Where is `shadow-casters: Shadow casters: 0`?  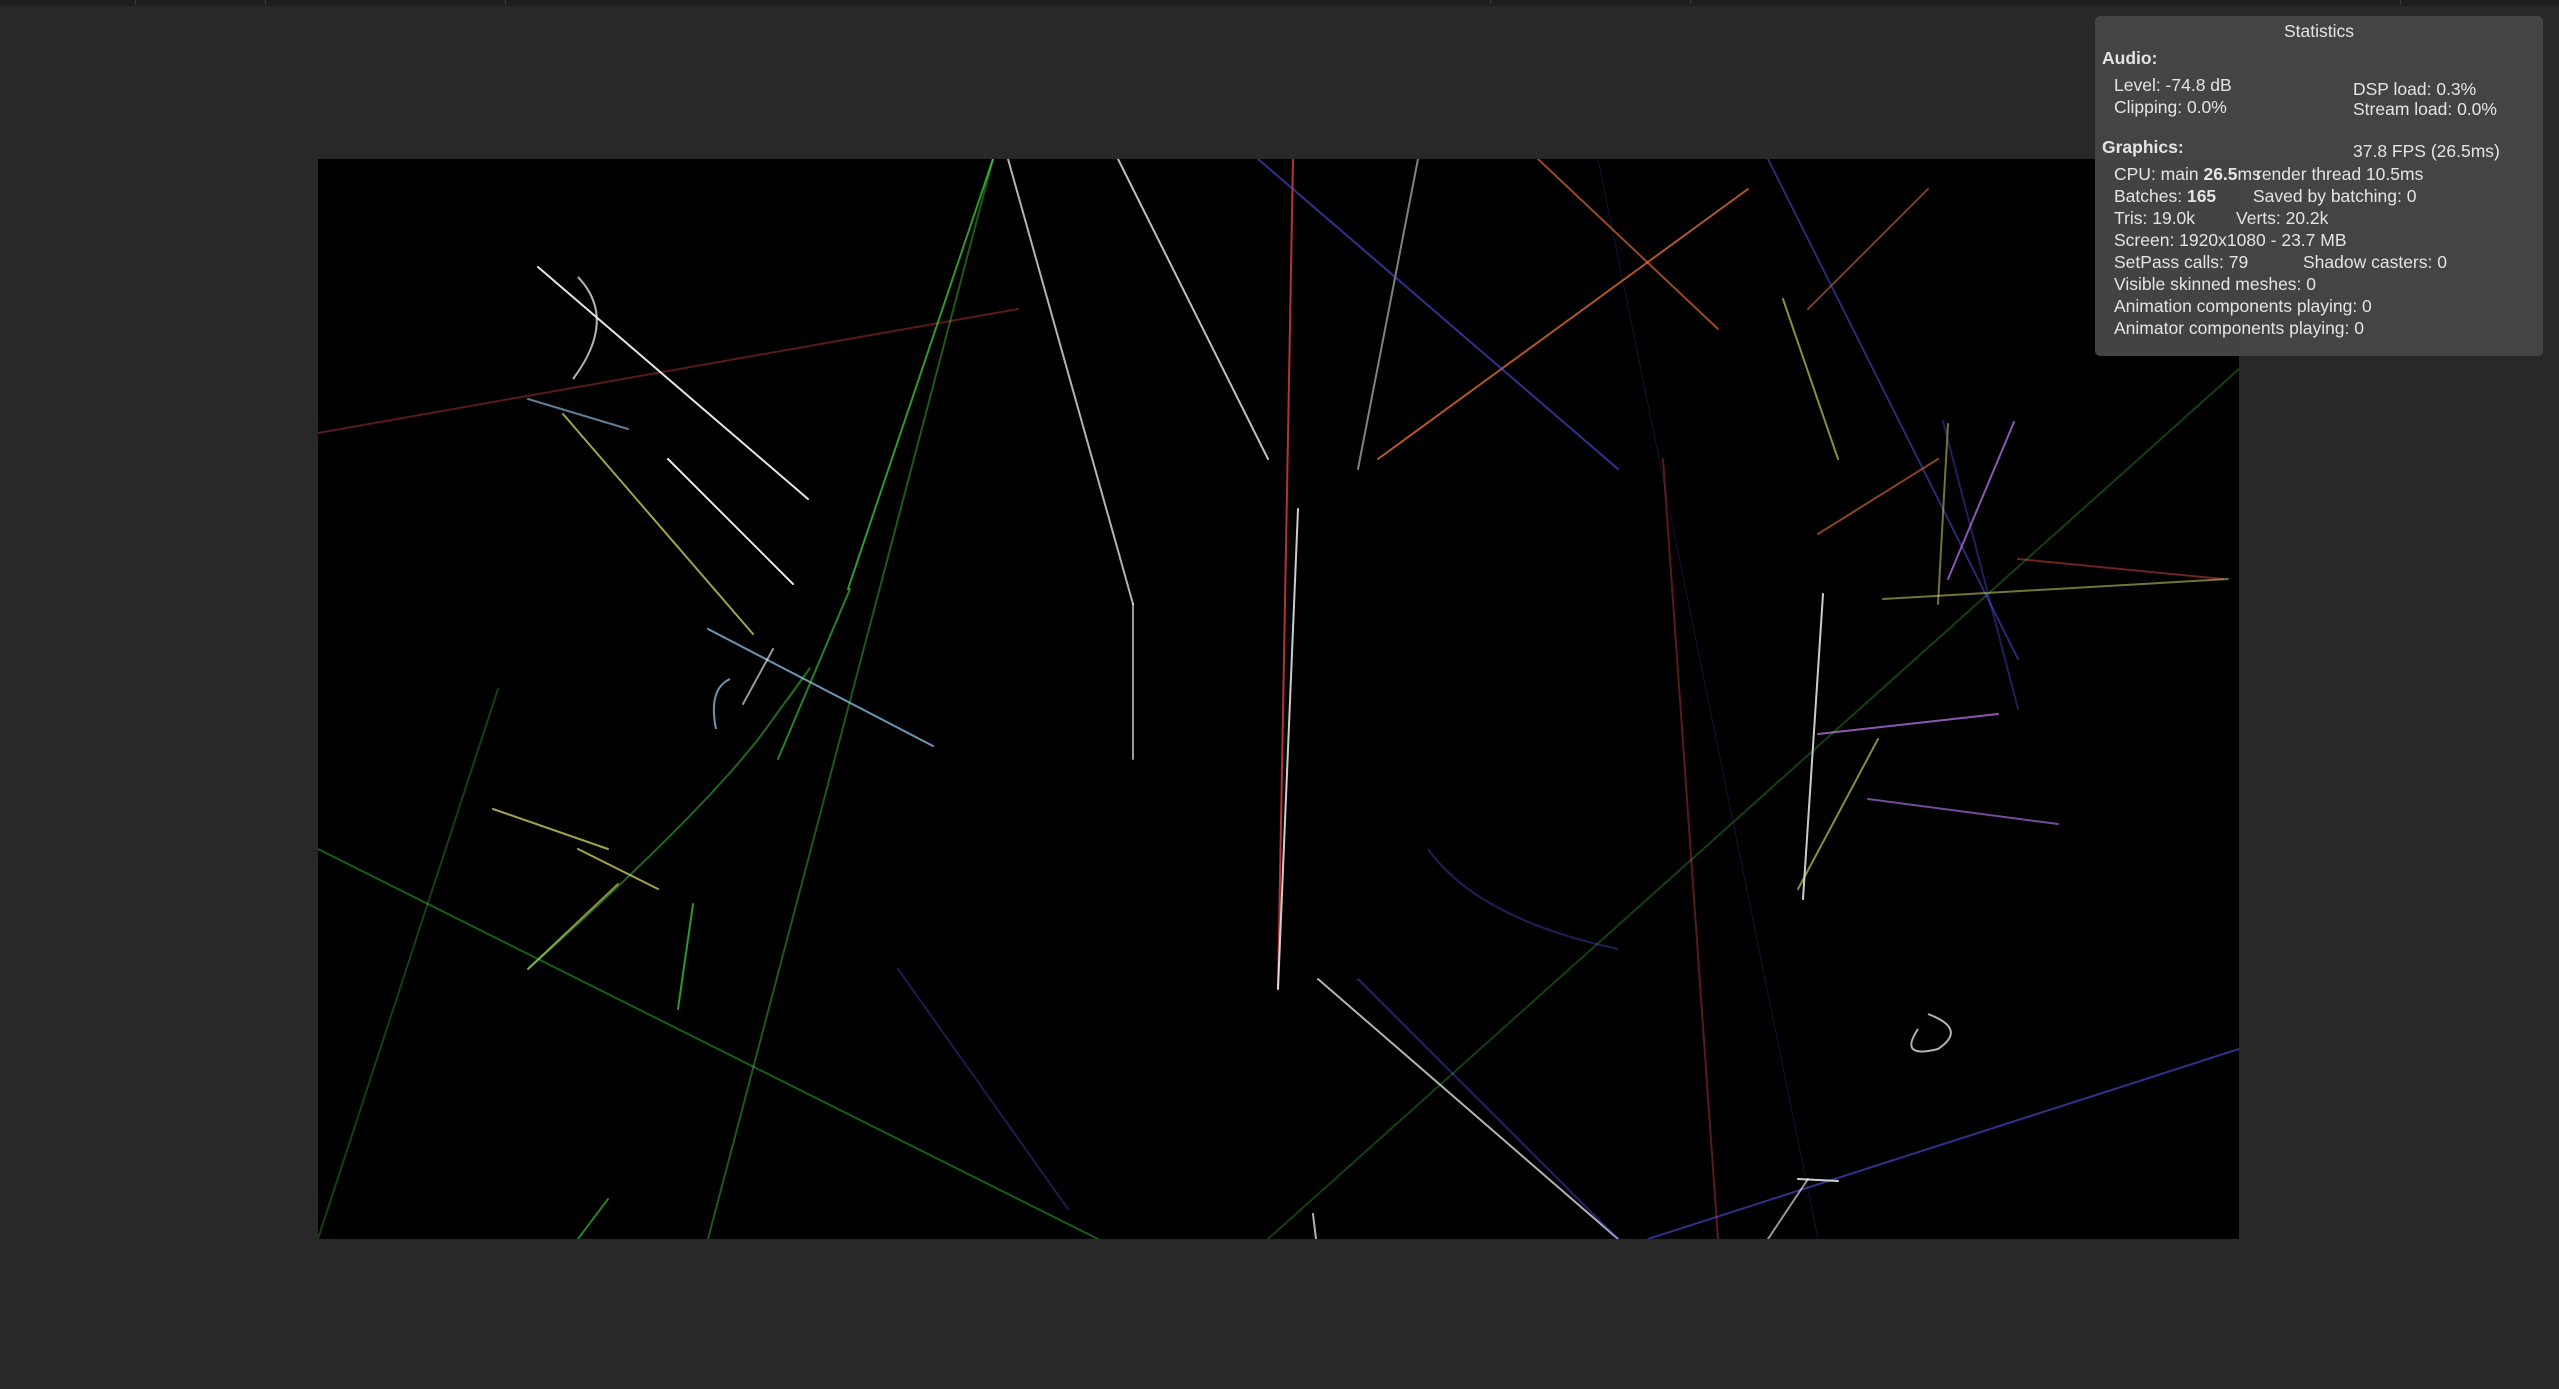 shadow-casters: Shadow casters: 0 is located at coordinates (2375, 262).